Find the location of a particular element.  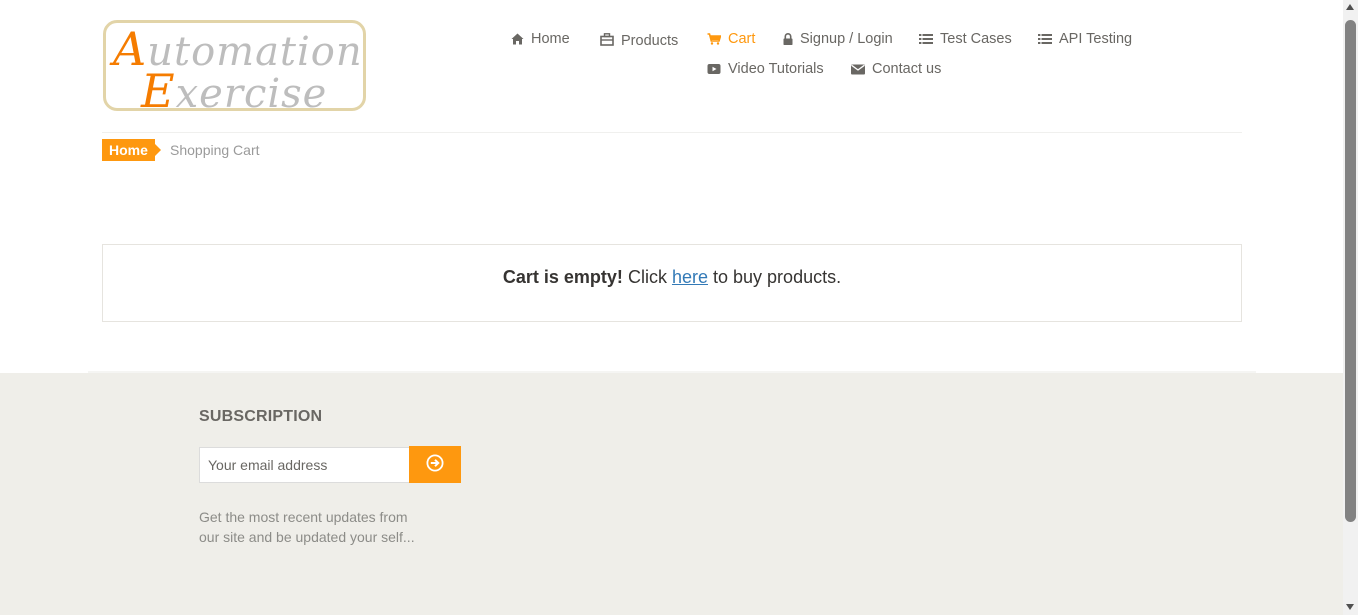

nav-contact-us: Contact us is located at coordinates (896, 69).